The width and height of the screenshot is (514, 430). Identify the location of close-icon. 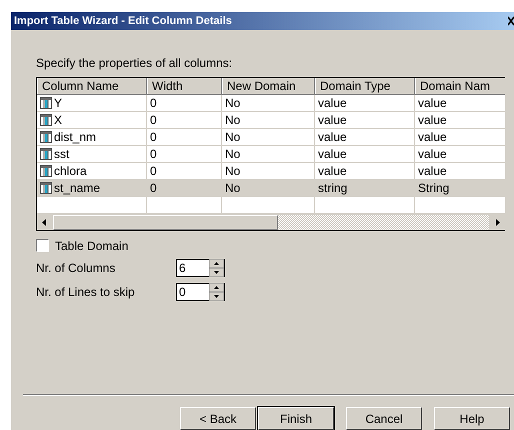
(511, 21).